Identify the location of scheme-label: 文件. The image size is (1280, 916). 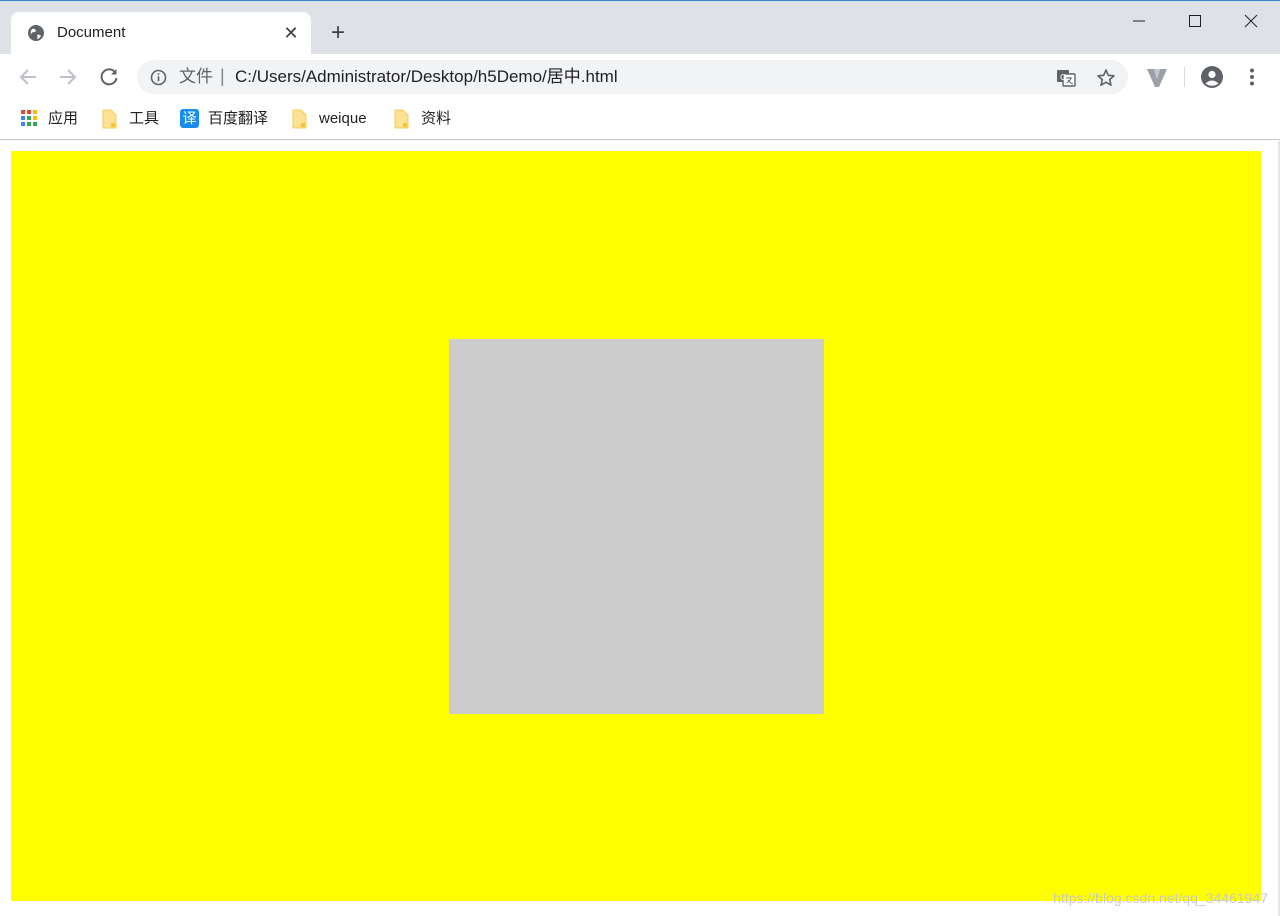
(196, 76).